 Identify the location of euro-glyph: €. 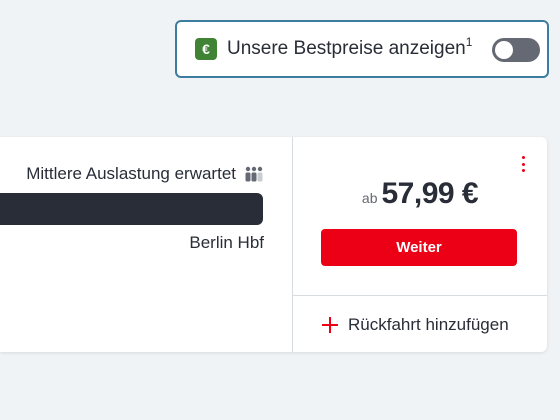
(206, 49).